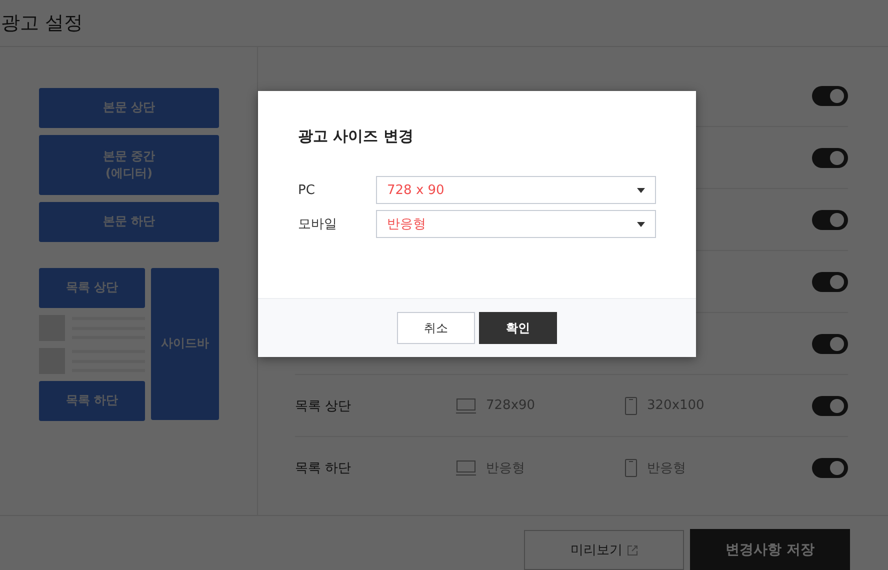 The width and height of the screenshot is (888, 570). Describe the element at coordinates (518, 328) in the screenshot. I see `confirm-button: 확인` at that location.